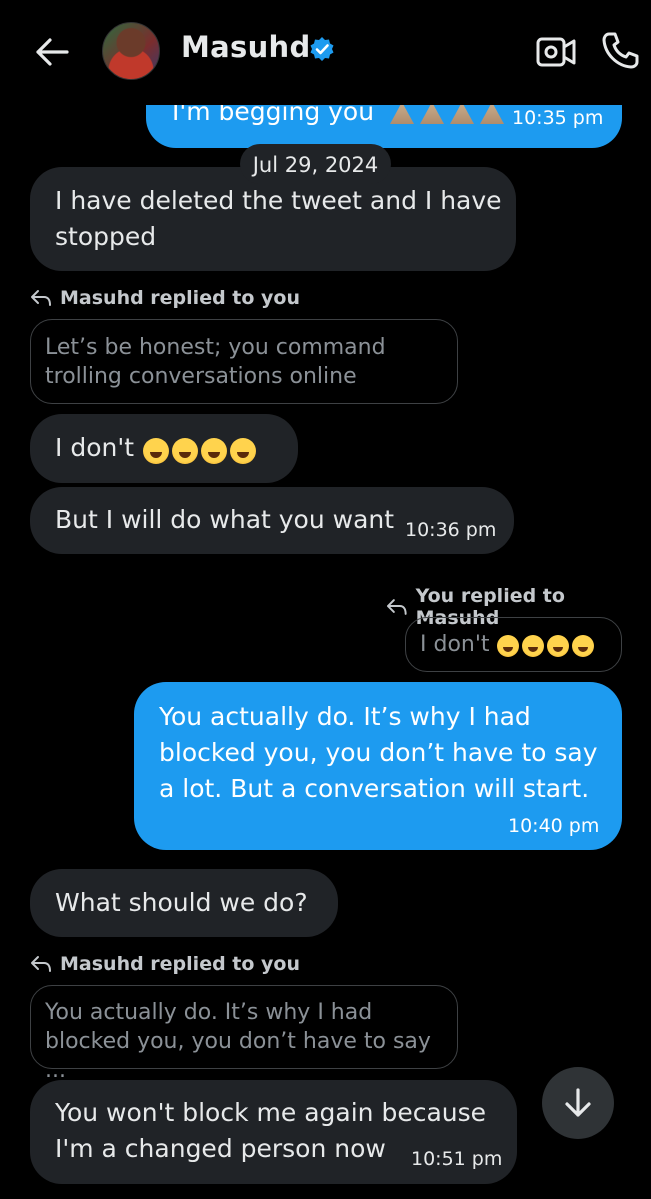  What do you see at coordinates (278, 200) in the screenshot?
I see `message-text-line: I have deleted the tweet and I have` at bounding box center [278, 200].